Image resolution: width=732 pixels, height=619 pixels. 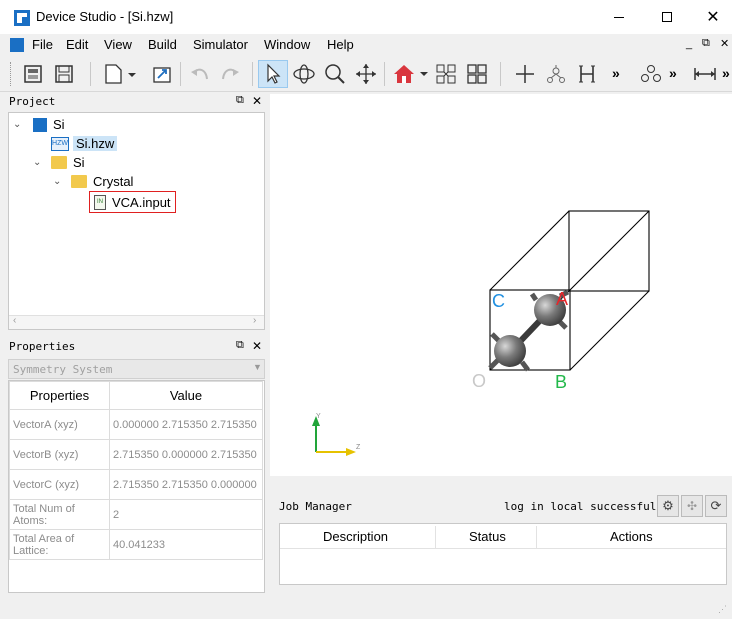 What do you see at coordinates (136, 424) in the screenshot?
I see `table-row: VectorA (xyz) 0.000000 2.715350 2.715350` at bounding box center [136, 424].